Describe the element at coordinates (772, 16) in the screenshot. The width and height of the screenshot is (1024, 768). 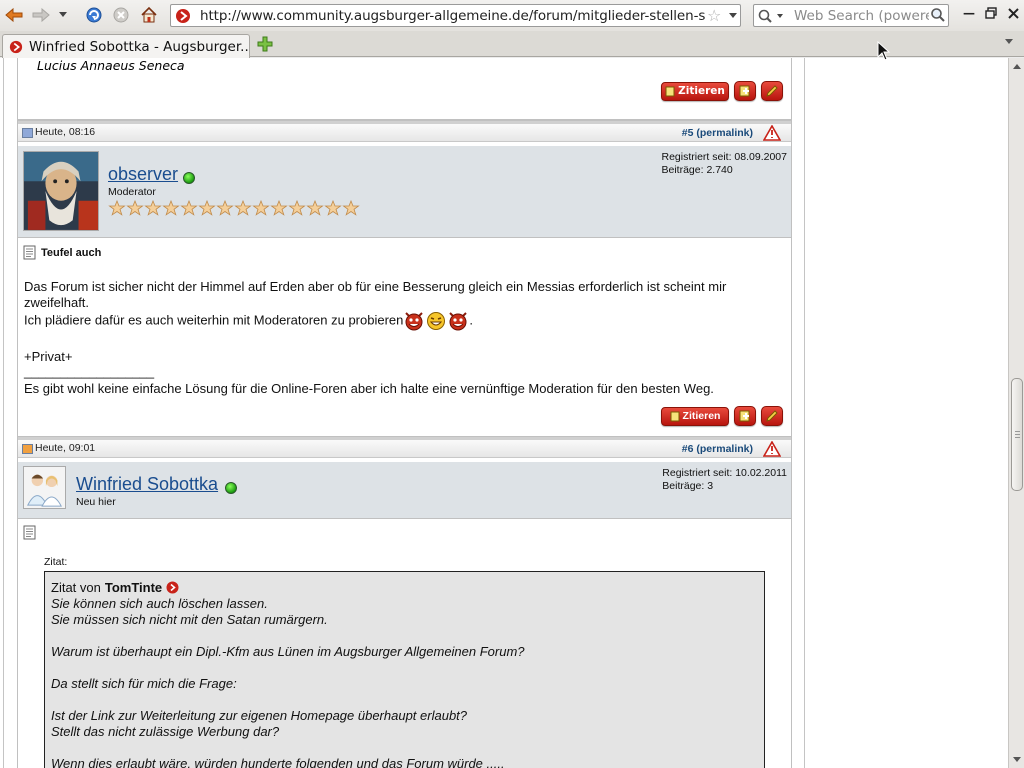
I see `search-engine-selector-icon` at that location.